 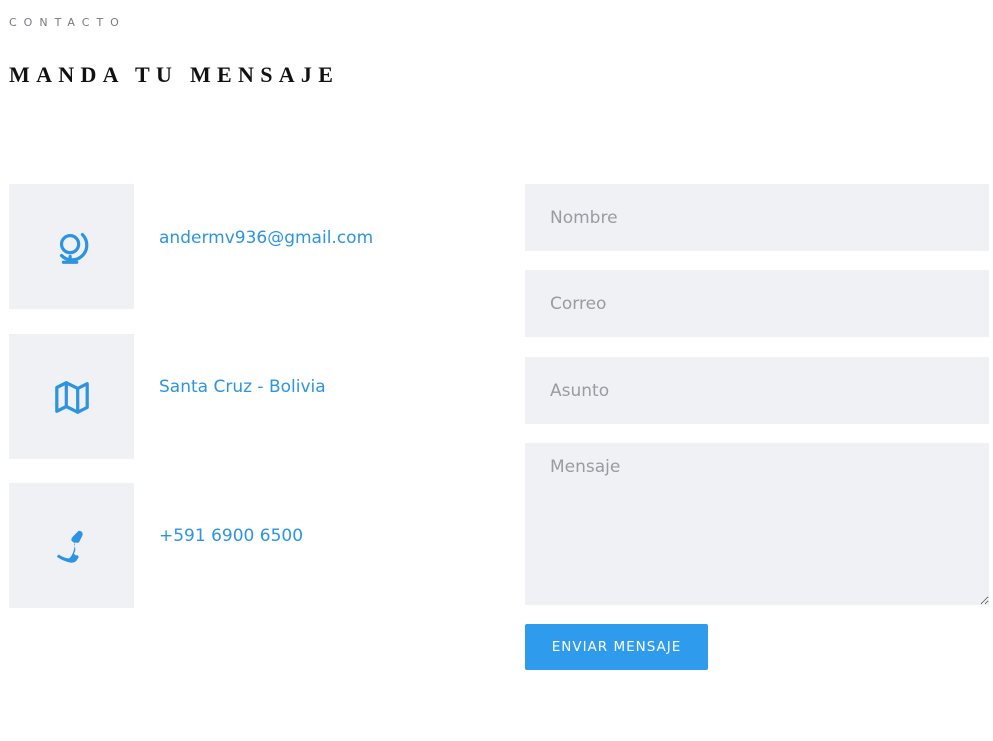 I want to click on phone-link: +591 6900 6500, so click(x=231, y=536).